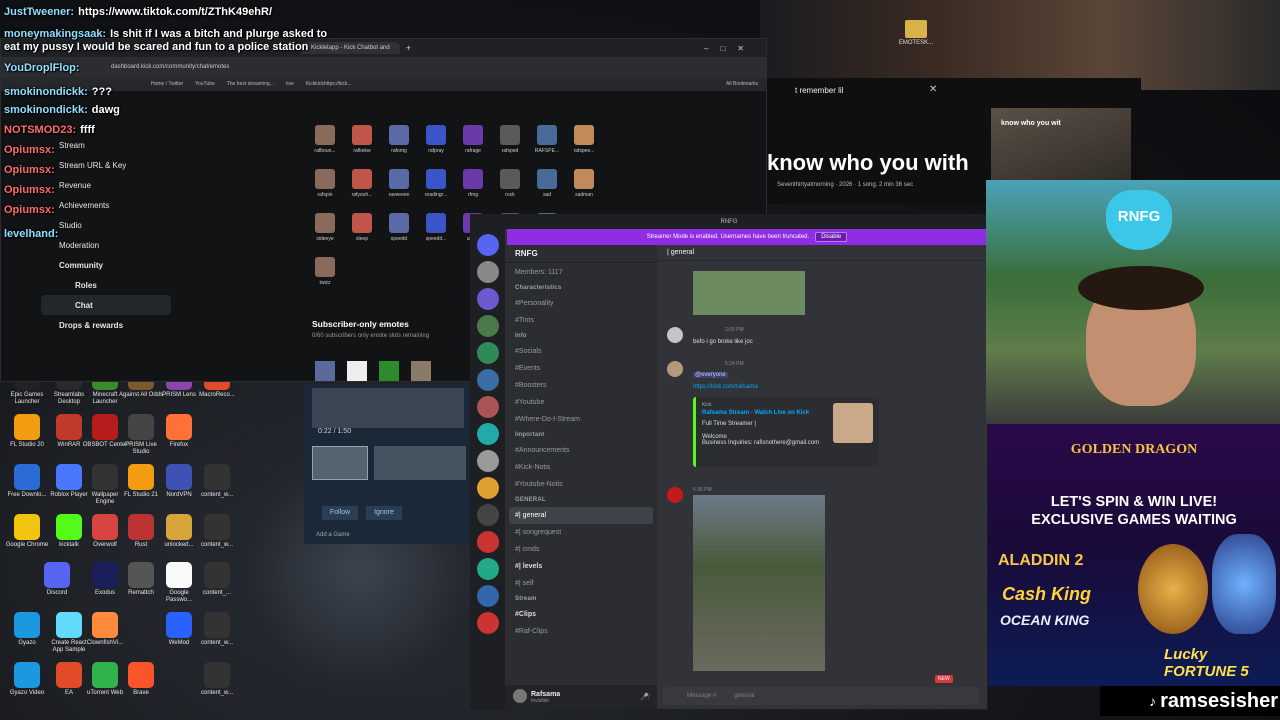  I want to click on channel-item: # Announcements, so click(581, 450).